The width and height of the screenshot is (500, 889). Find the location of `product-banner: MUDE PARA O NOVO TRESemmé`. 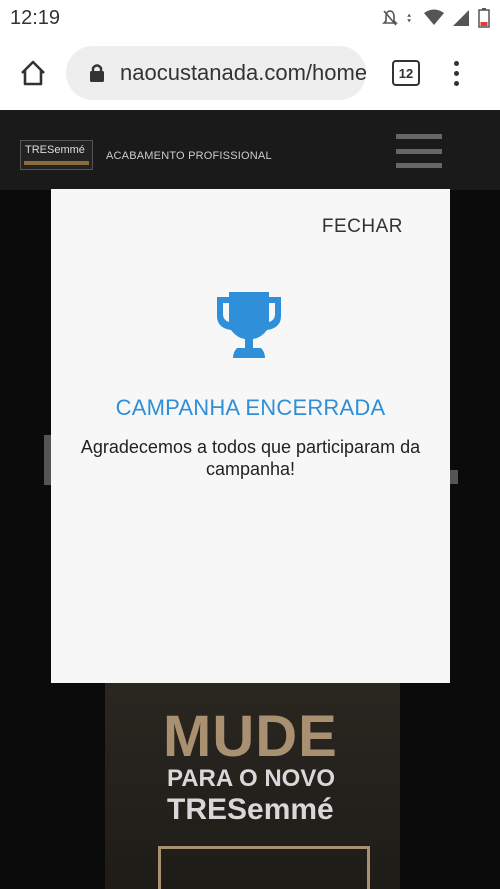

product-banner: MUDE PARA O NOVO TRESemmé is located at coordinates (252, 786).